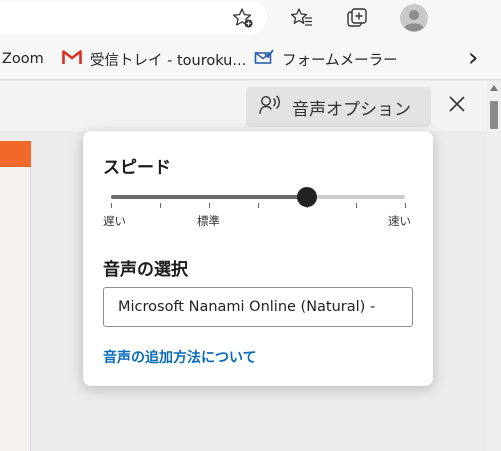 This screenshot has height=451, width=501. I want to click on voice-select-dropdown: Microsoft Nanami Online (Natural) -, so click(258, 307).